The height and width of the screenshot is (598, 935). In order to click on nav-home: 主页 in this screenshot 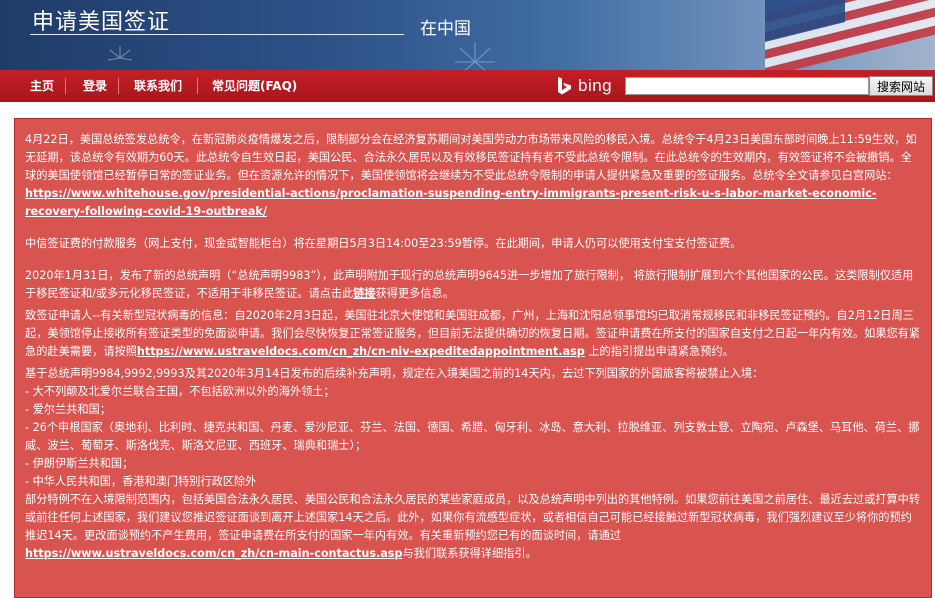, I will do `click(42, 86)`.